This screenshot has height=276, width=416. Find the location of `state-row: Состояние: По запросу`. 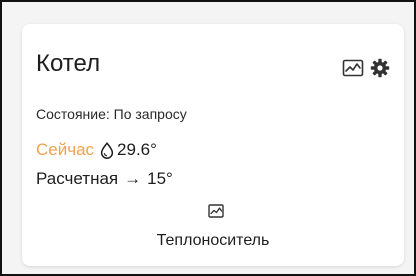

state-row: Состояние: По запросу is located at coordinates (111, 114).